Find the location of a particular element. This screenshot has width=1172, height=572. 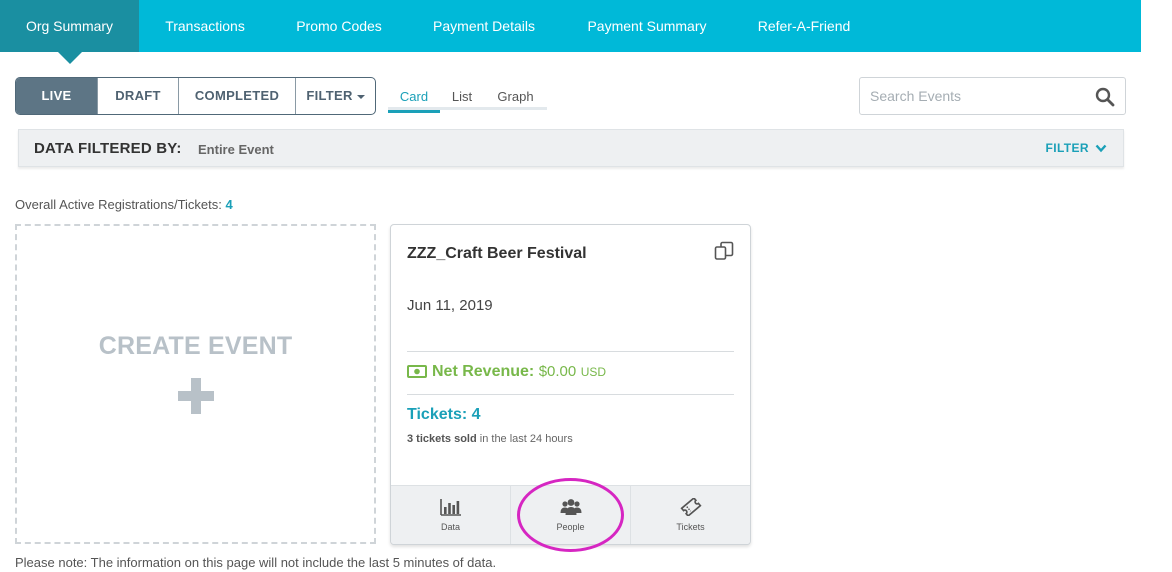

net-revenue-currency: USD is located at coordinates (593, 372).